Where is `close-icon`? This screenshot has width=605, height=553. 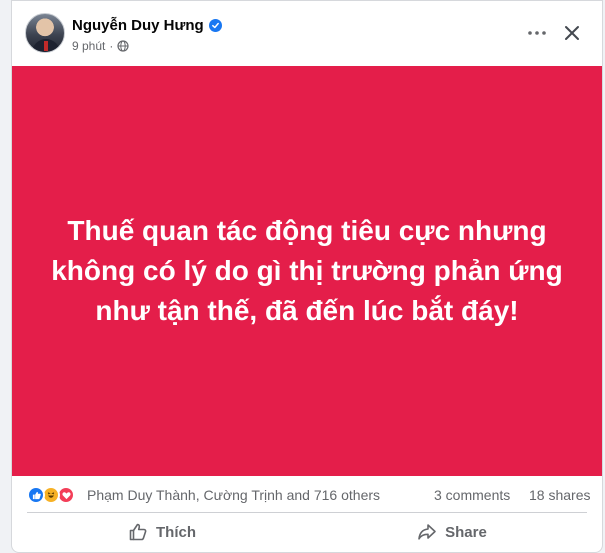
close-icon is located at coordinates (572, 33).